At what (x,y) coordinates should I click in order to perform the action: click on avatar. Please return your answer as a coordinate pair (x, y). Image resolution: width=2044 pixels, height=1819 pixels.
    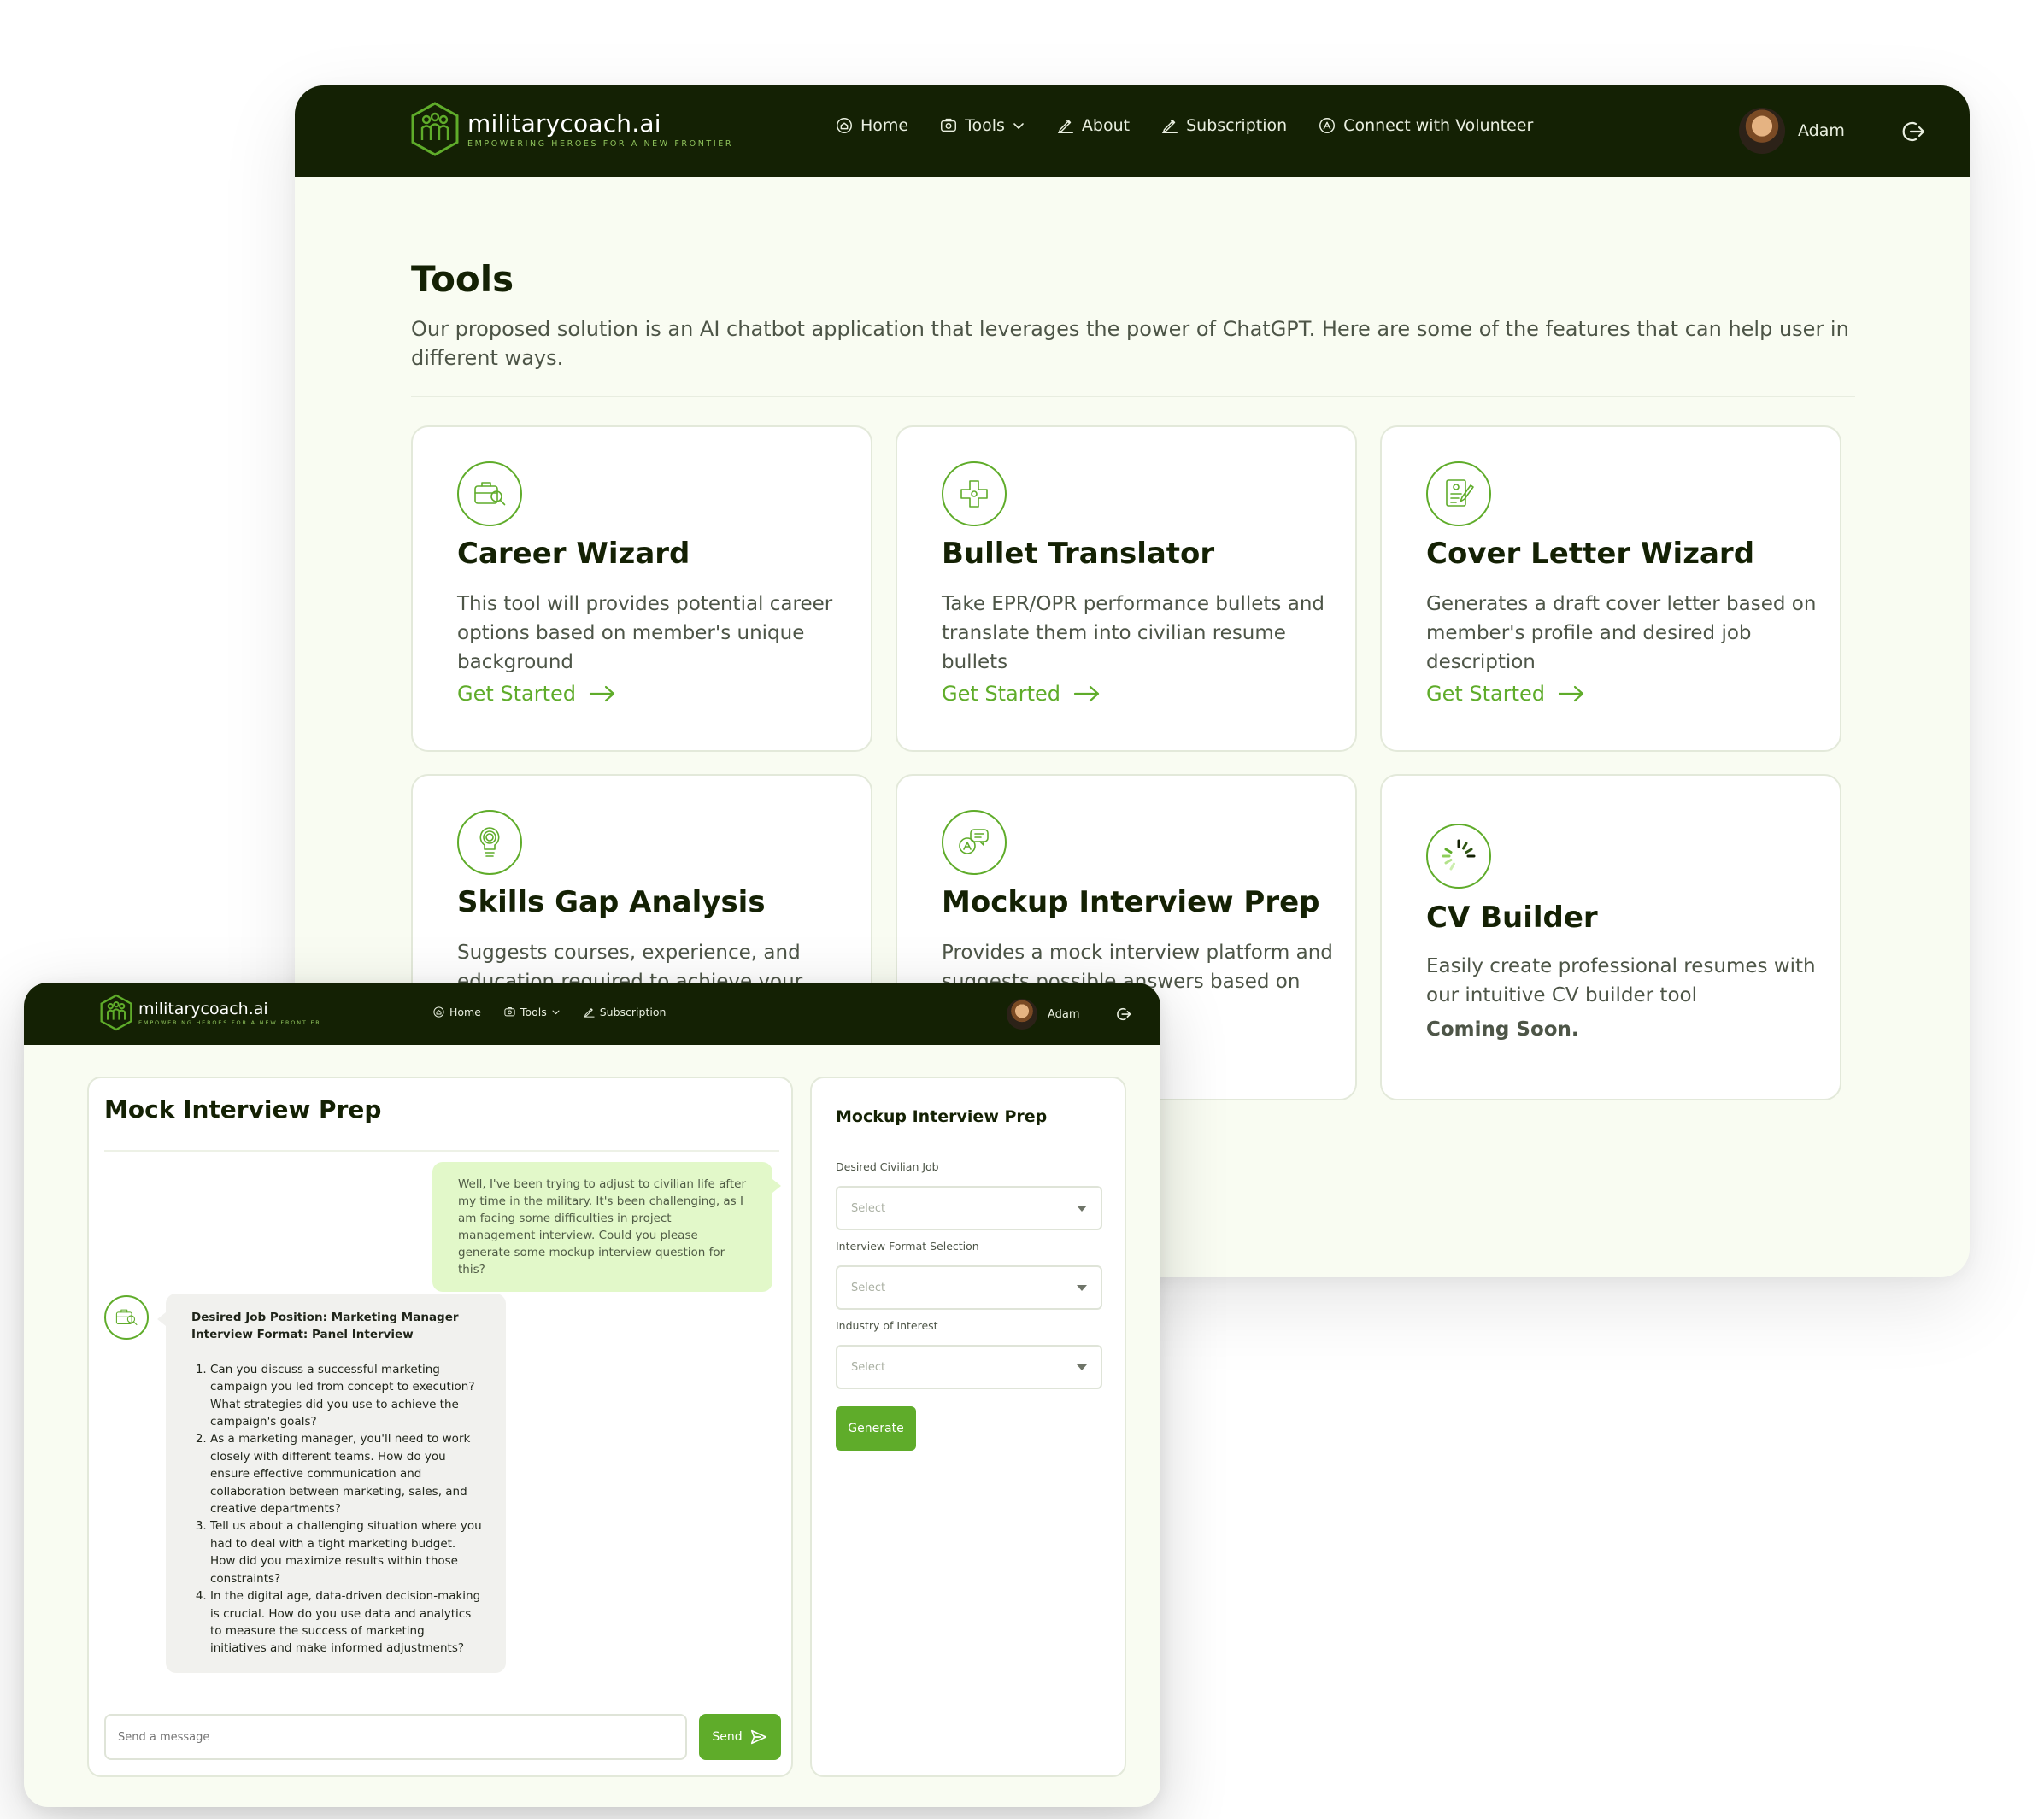
    Looking at the image, I should click on (1762, 131).